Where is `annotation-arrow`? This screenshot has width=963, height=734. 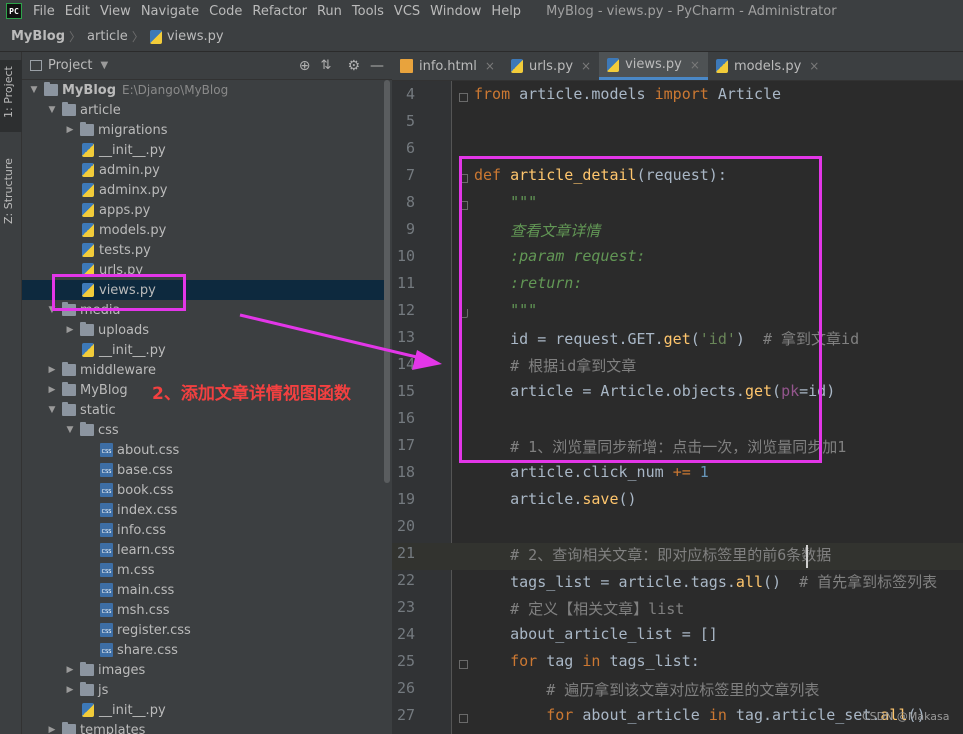 annotation-arrow is located at coordinates (340, 341).